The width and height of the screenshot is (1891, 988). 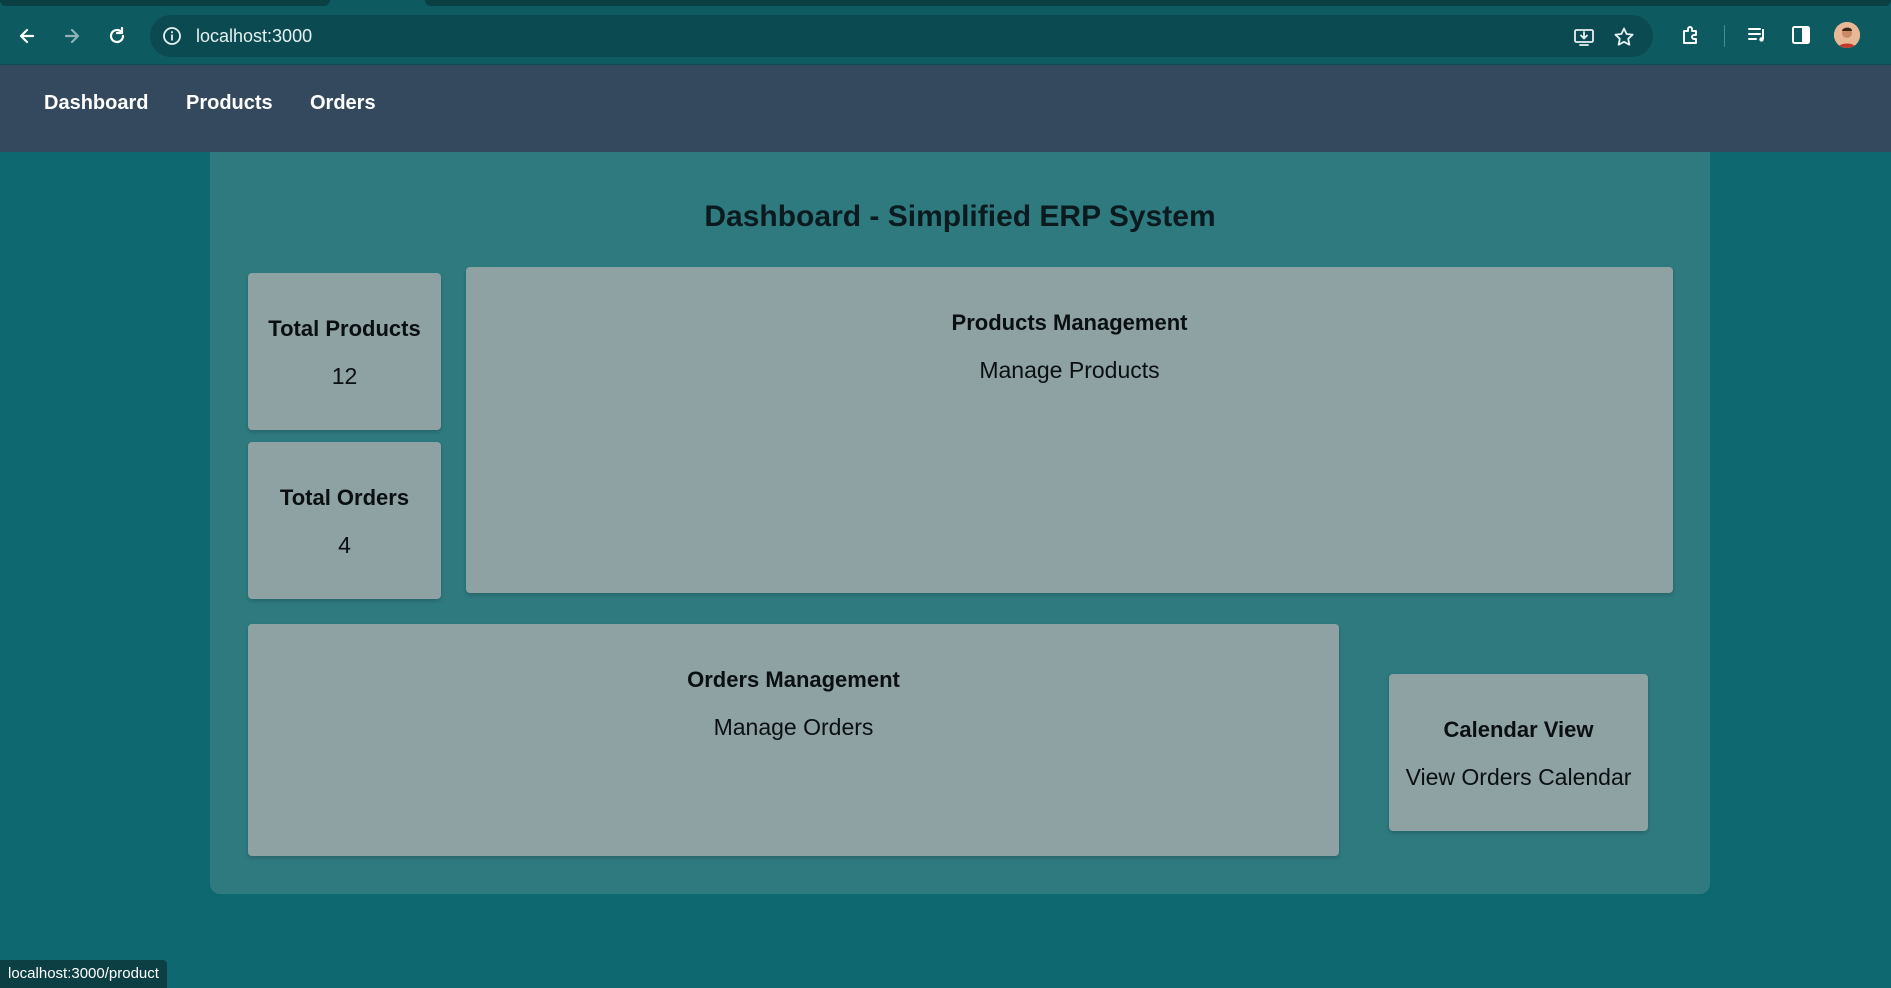 I want to click on back-button, so click(x=27, y=36).